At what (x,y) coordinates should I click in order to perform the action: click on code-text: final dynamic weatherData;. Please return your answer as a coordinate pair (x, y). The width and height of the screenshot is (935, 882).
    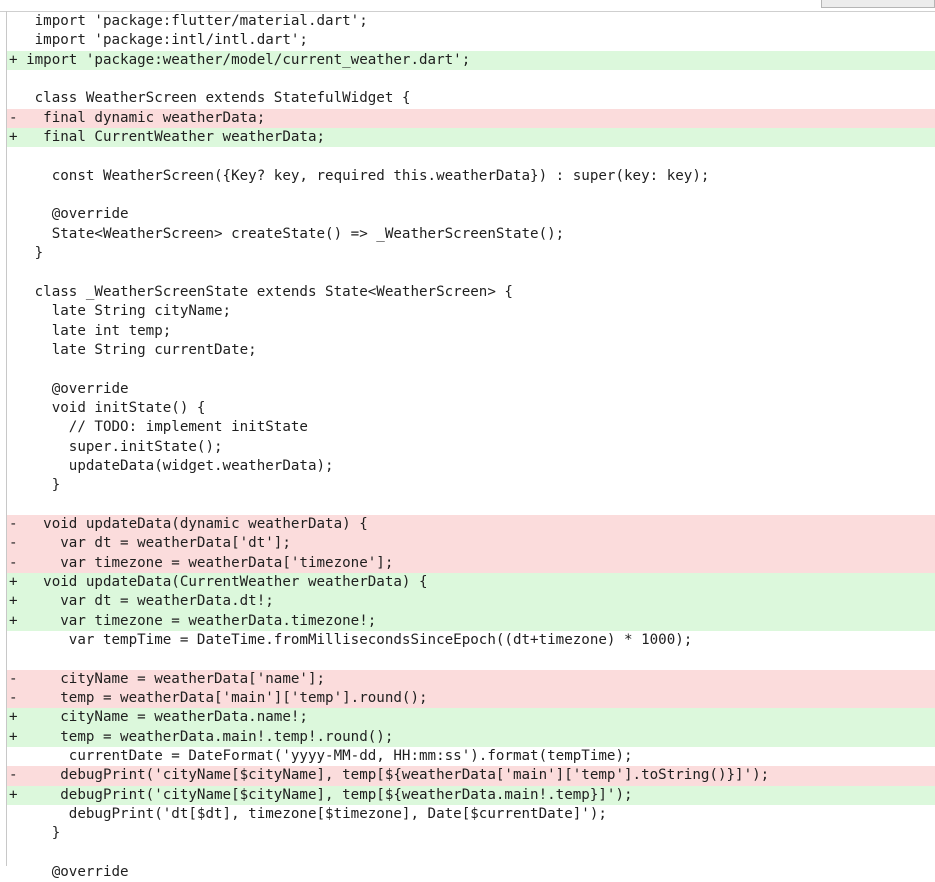
    Looking at the image, I should click on (141, 117).